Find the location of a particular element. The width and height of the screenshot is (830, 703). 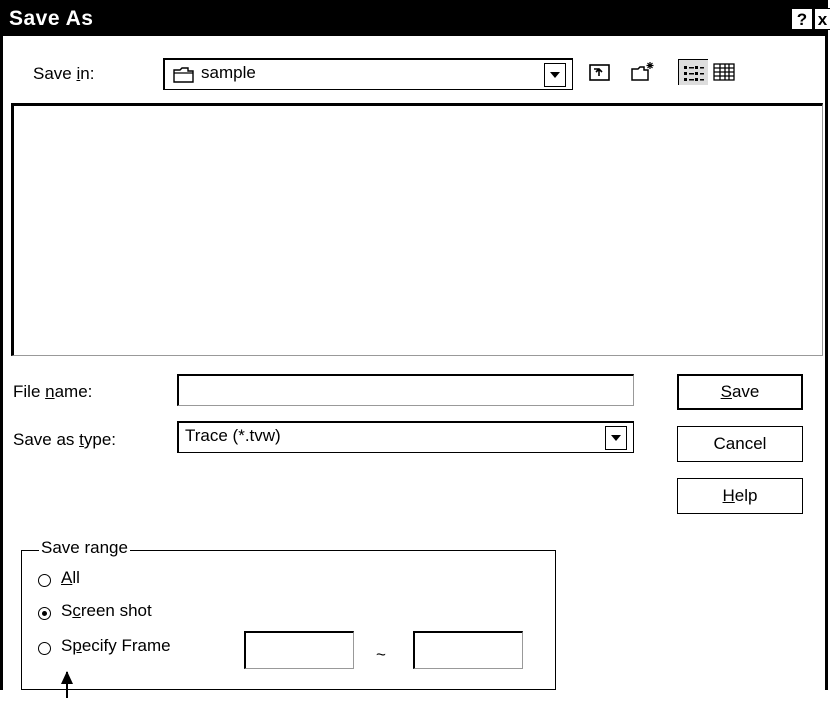

frame-start-input is located at coordinates (299, 650).